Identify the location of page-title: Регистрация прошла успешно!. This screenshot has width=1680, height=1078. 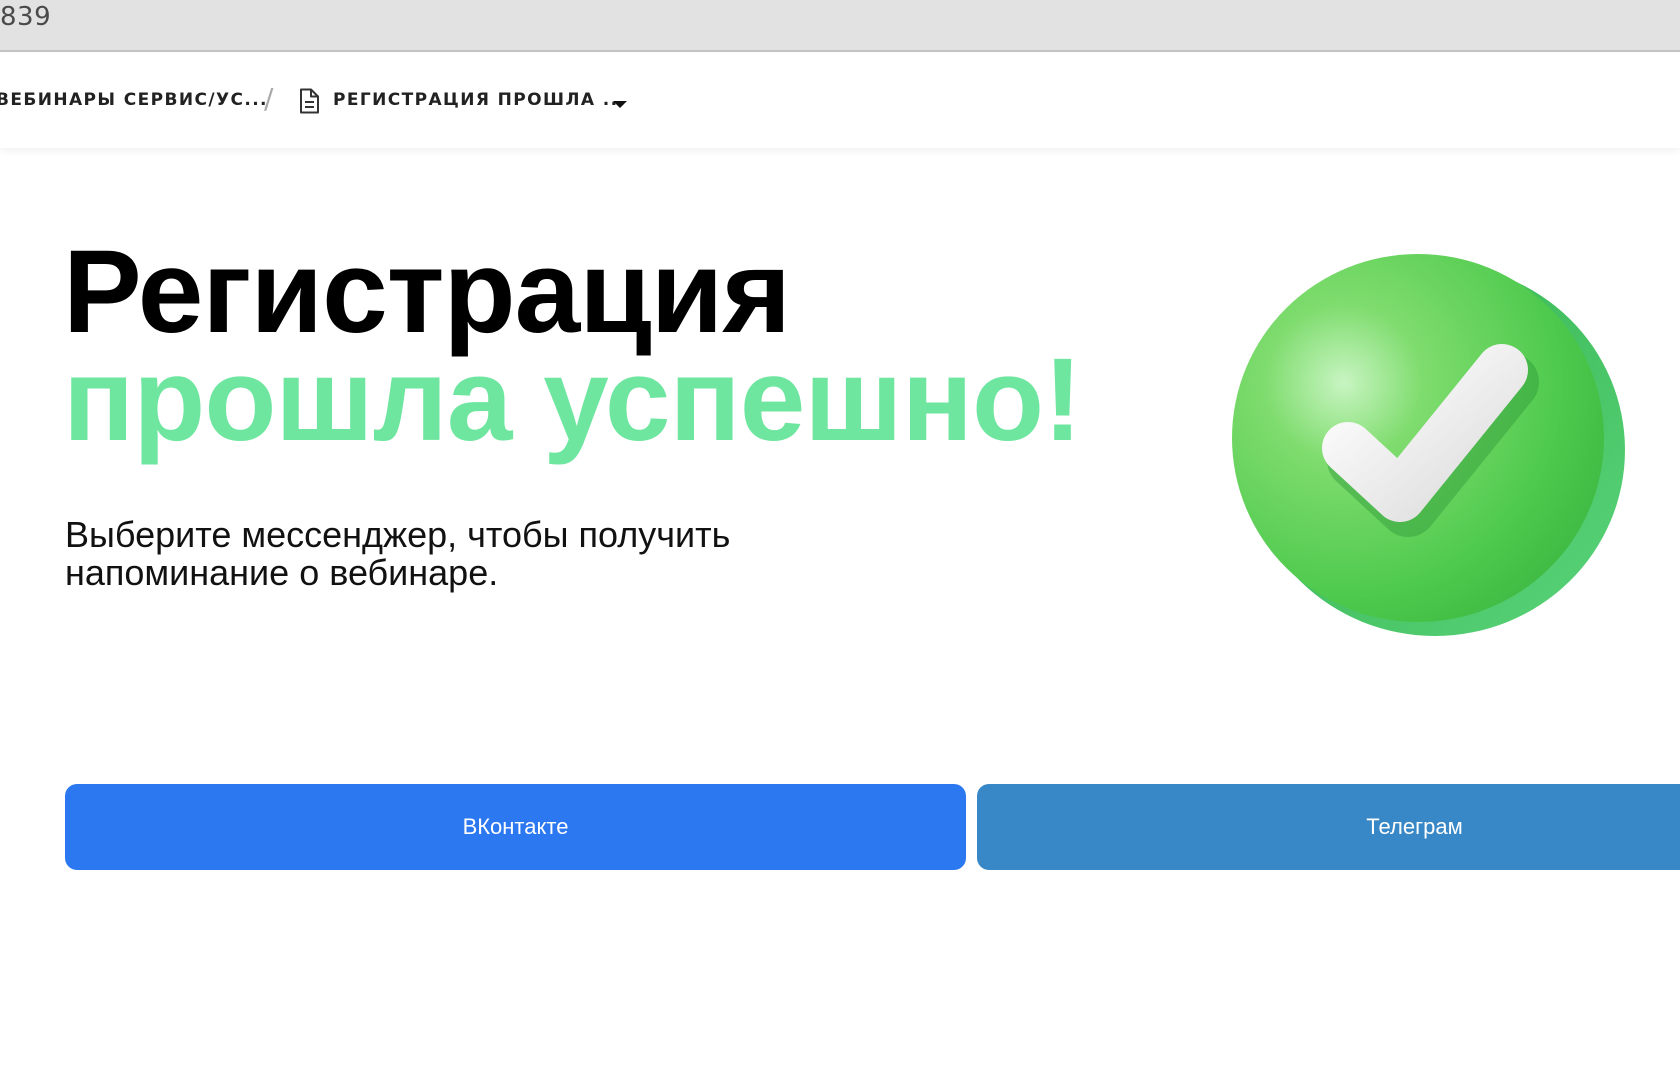
(572, 346).